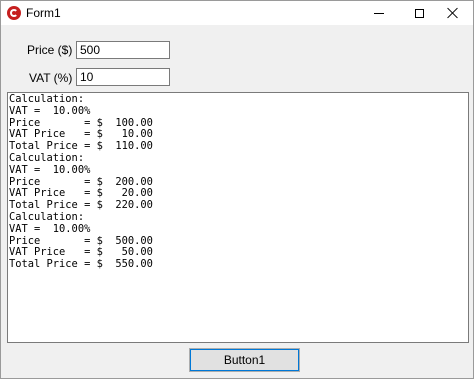  What do you see at coordinates (237, 13) in the screenshot?
I see `title-bar: Form1` at bounding box center [237, 13].